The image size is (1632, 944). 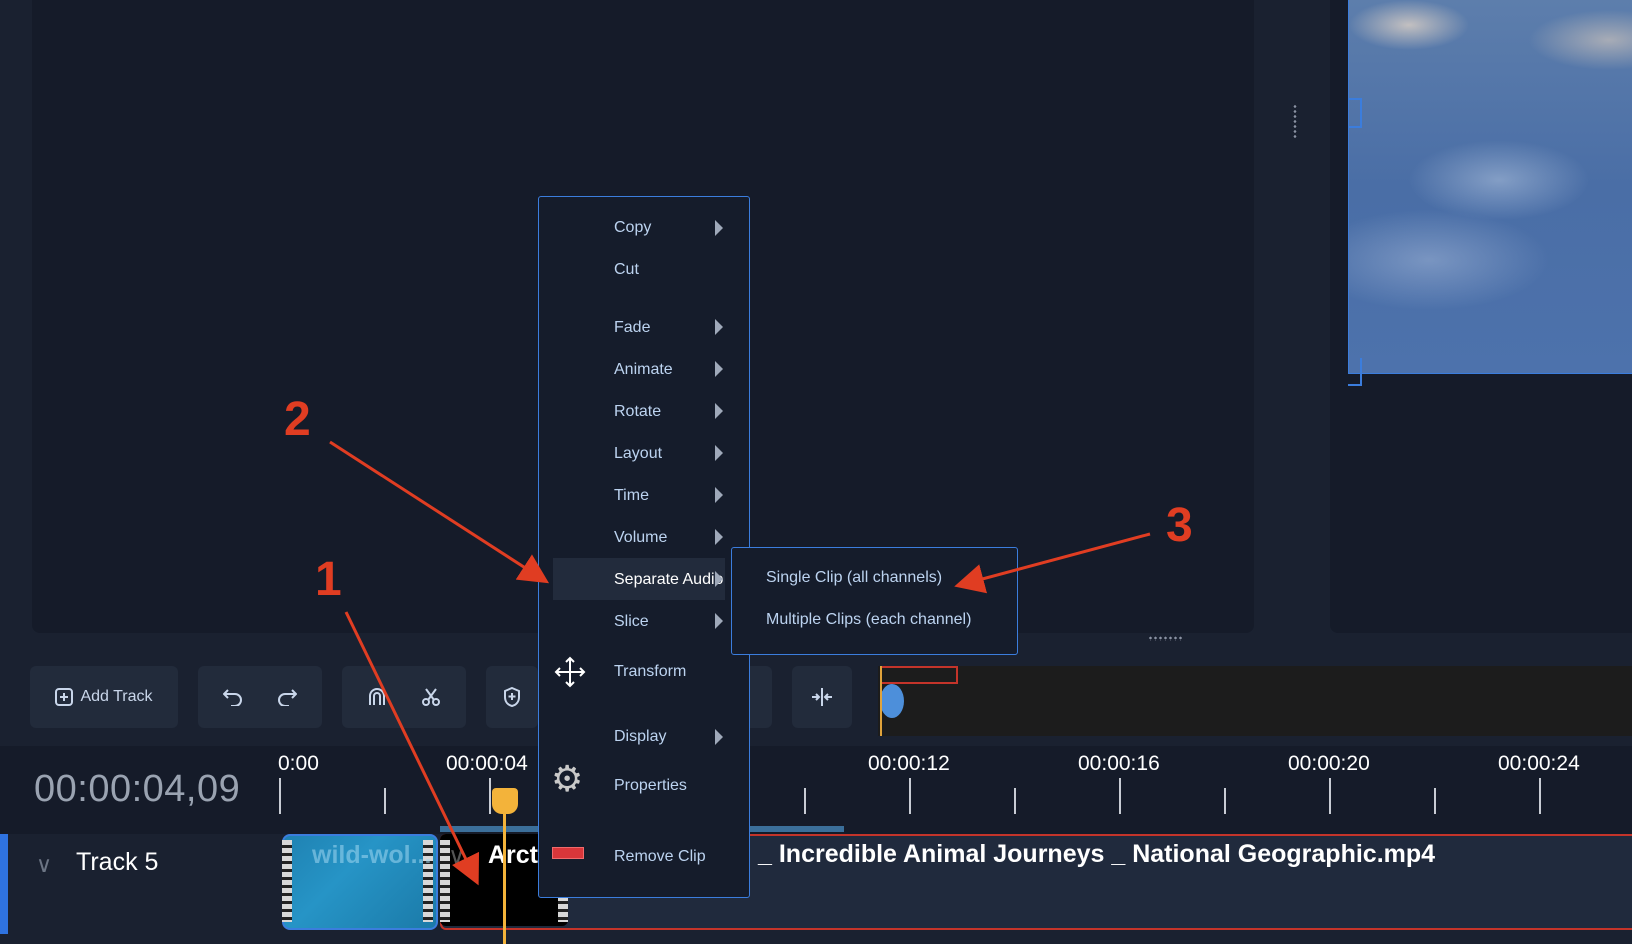 What do you see at coordinates (881, 701) in the screenshot?
I see `overview-playhead-line` at bounding box center [881, 701].